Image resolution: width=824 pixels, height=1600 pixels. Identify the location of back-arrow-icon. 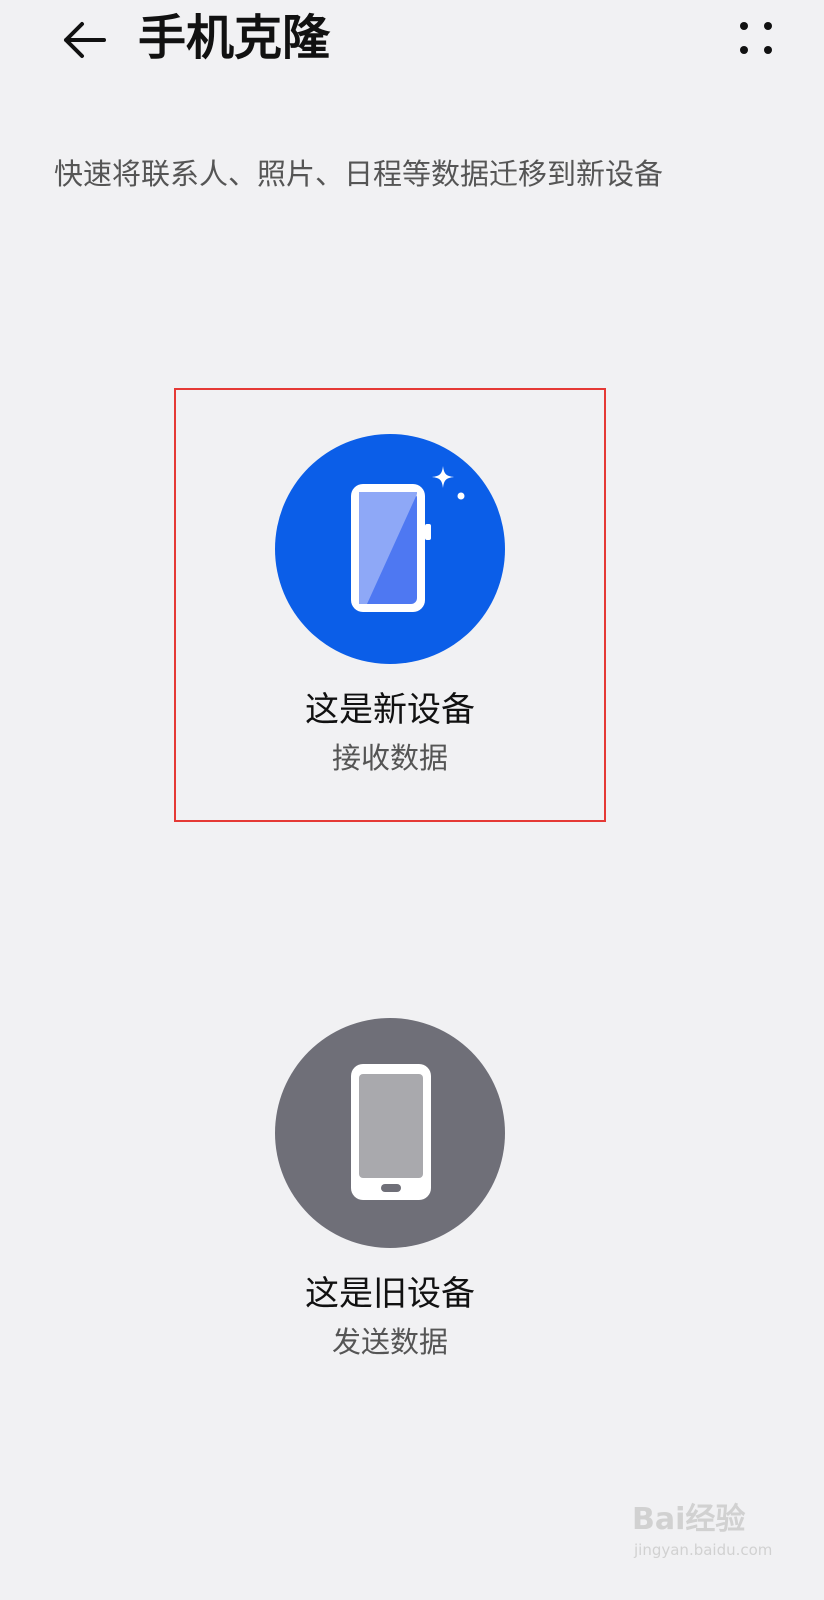
(85, 40).